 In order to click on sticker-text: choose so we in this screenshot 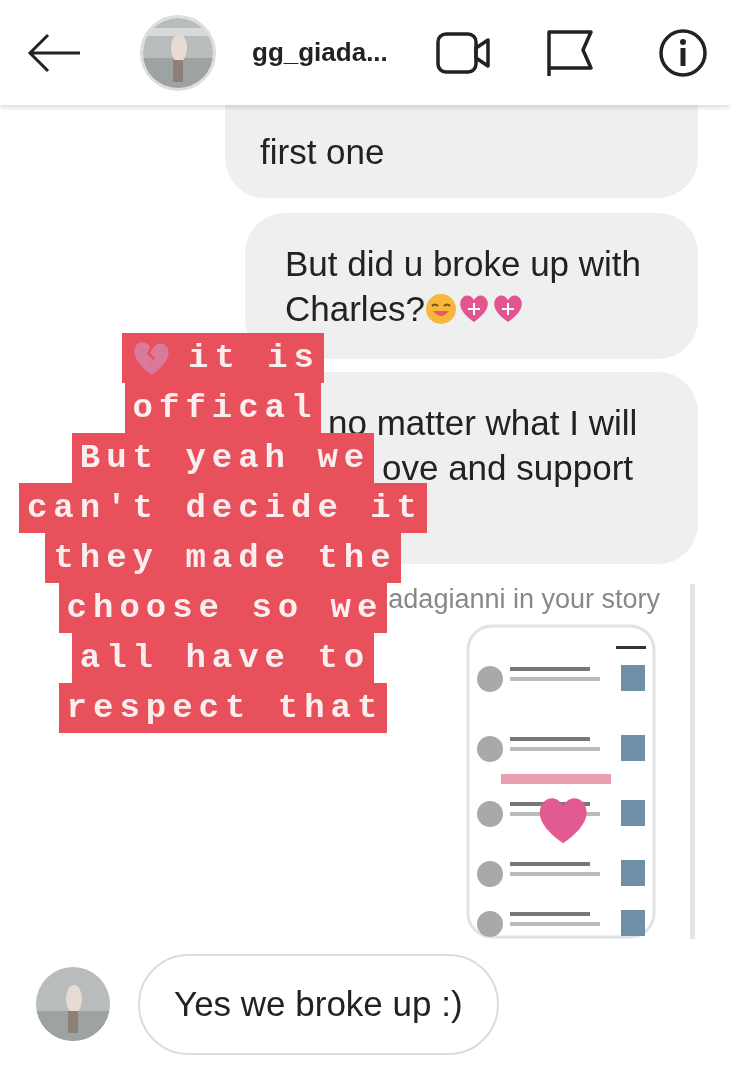, I will do `click(223, 608)`.